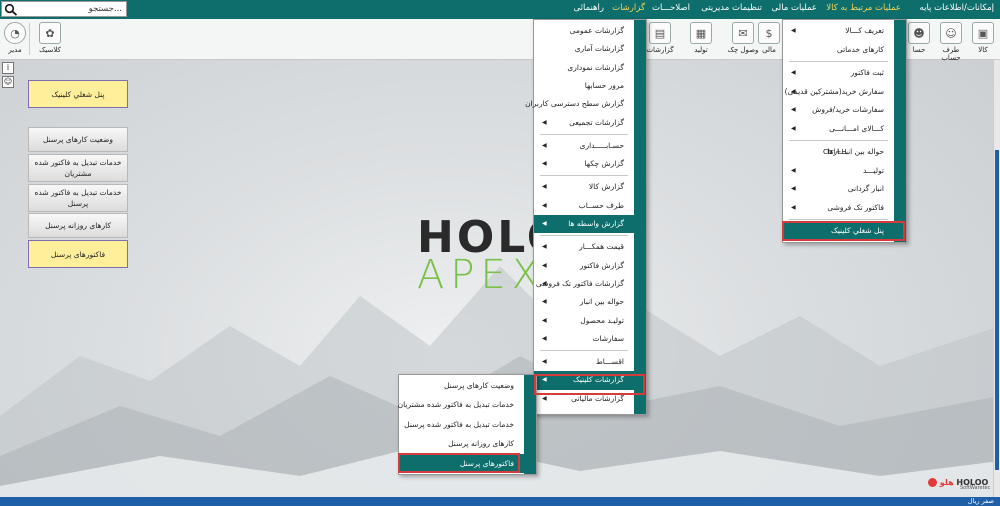  Describe the element at coordinates (838, 189) in the screenshot. I see `goods-menu-item: انبار گردانی ◀` at that location.